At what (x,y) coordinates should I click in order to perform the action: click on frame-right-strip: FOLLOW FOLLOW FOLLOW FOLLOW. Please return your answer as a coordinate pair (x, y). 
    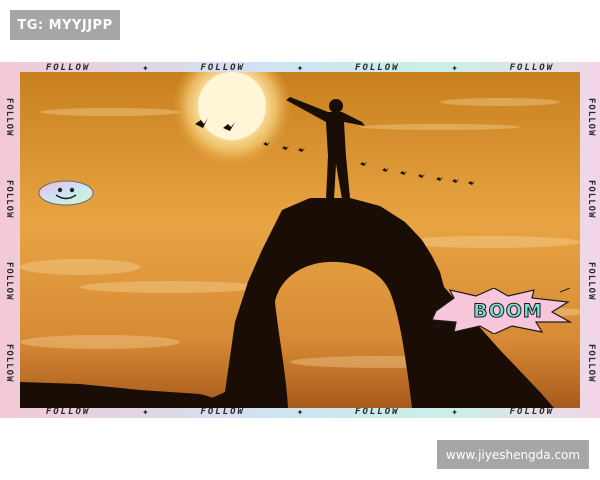
    Looking at the image, I should click on (591, 240).